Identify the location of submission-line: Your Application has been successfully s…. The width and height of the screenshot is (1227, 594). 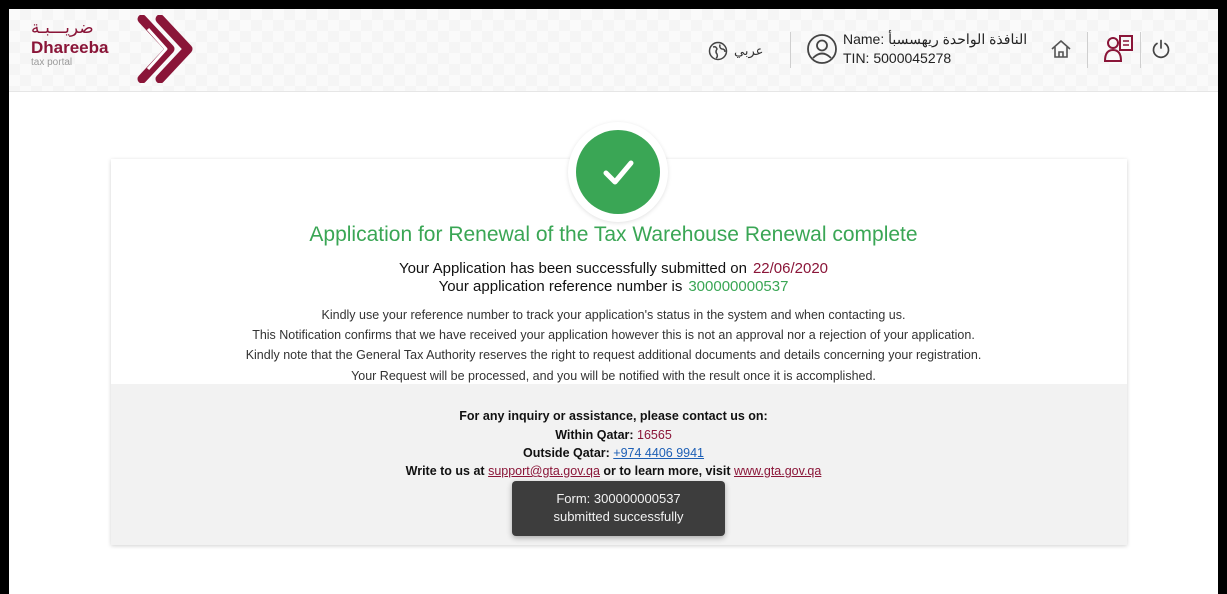
(613, 268).